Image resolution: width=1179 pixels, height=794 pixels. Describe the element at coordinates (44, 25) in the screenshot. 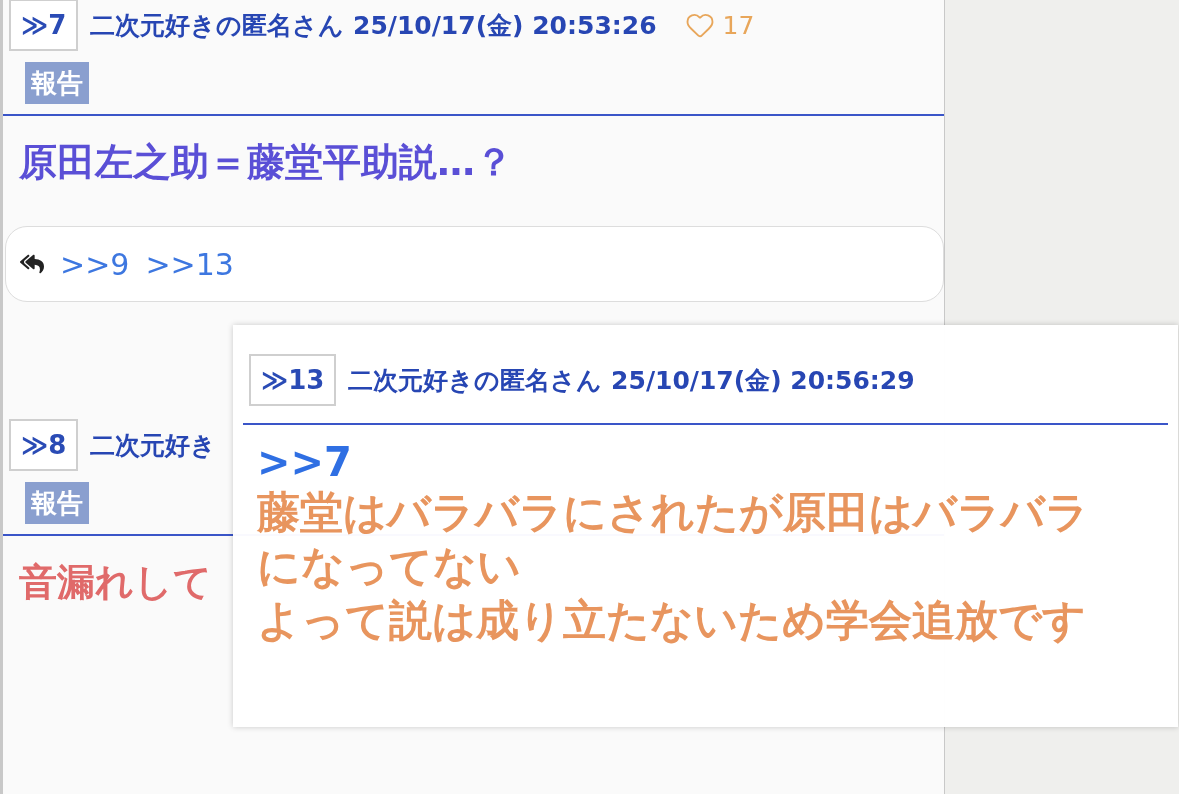

I see `post-number-link: ≫7` at that location.